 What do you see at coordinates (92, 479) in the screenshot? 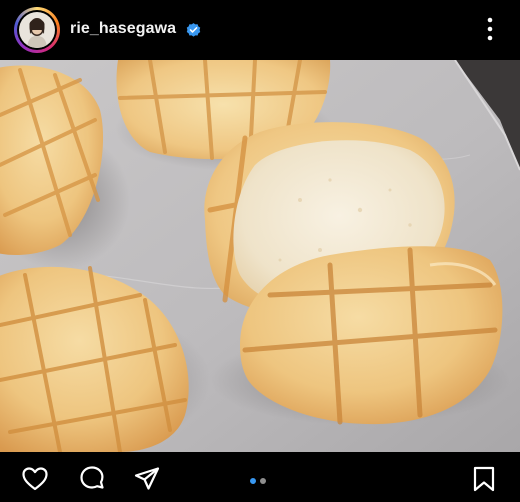
I see `comment-icon` at bounding box center [92, 479].